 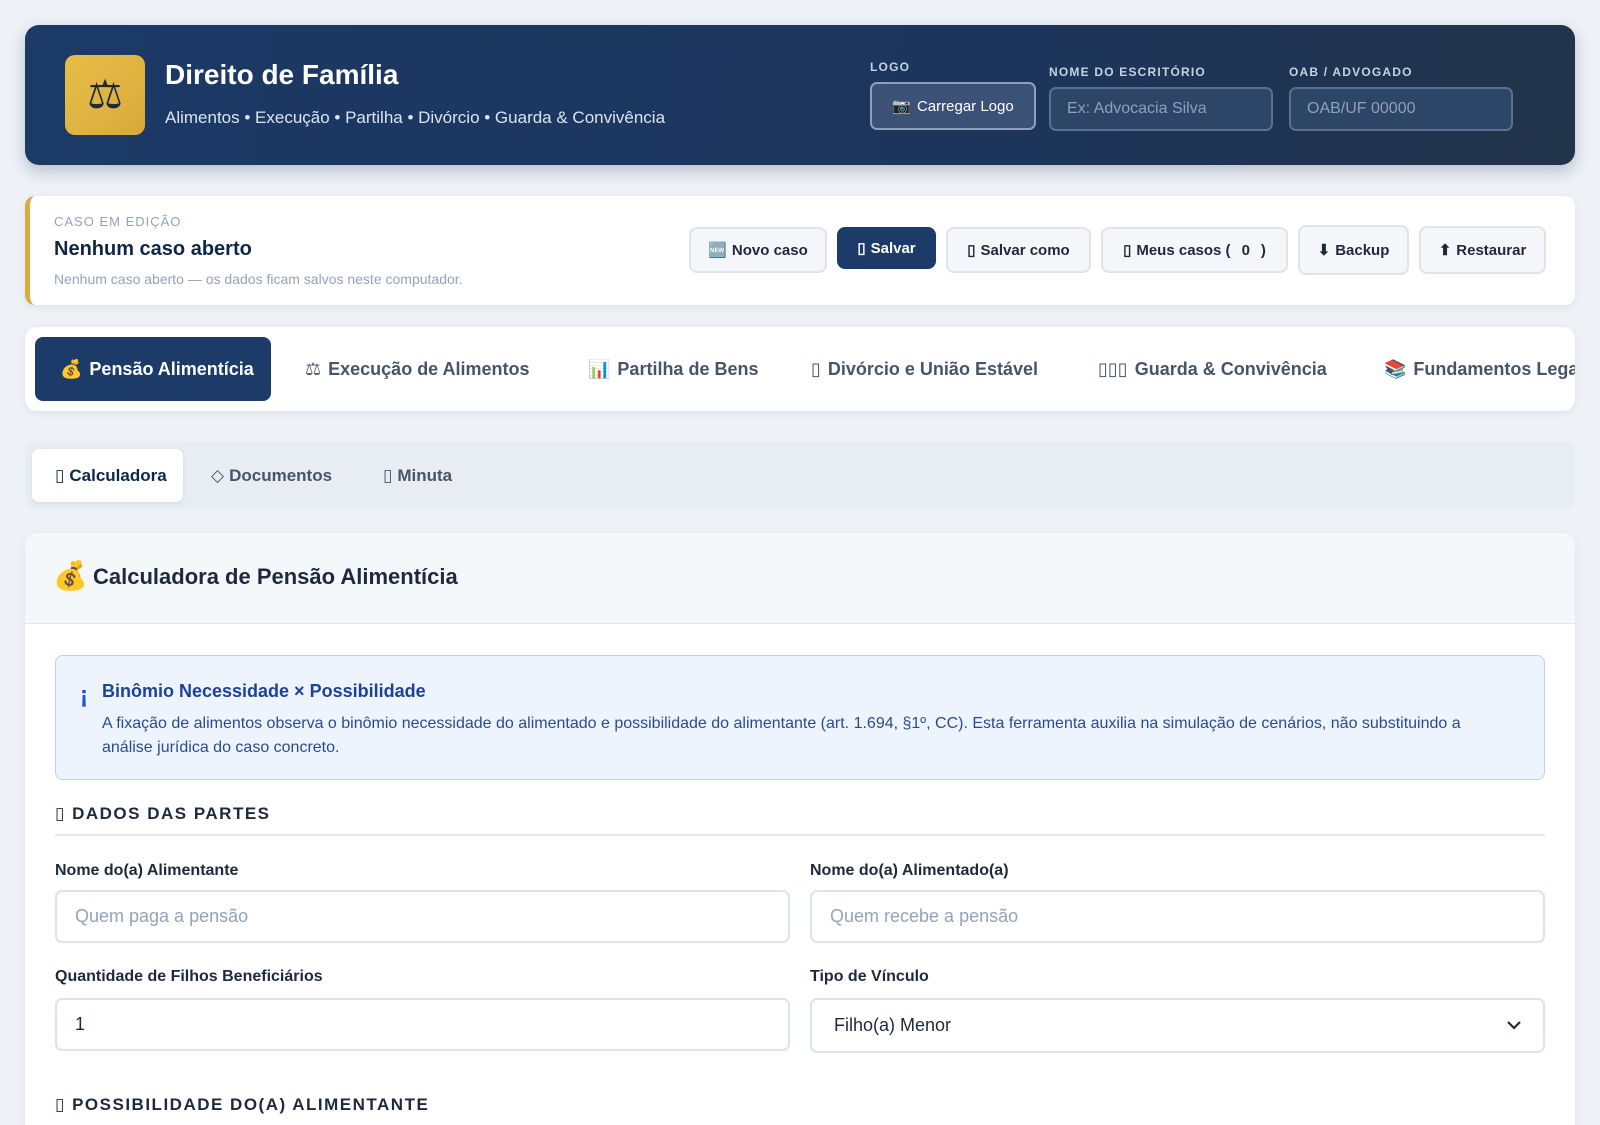 What do you see at coordinates (901, 106) in the screenshot?
I see `camera-icon: 📷` at bounding box center [901, 106].